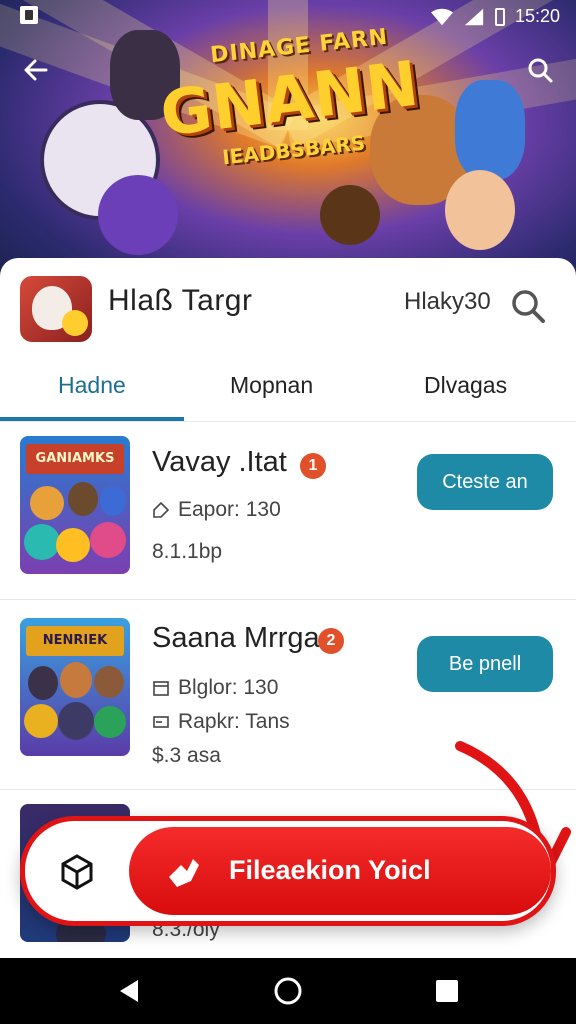 The image size is (576, 1024). Describe the element at coordinates (537, 16) in the screenshot. I see `status-time: 15:20` at that location.